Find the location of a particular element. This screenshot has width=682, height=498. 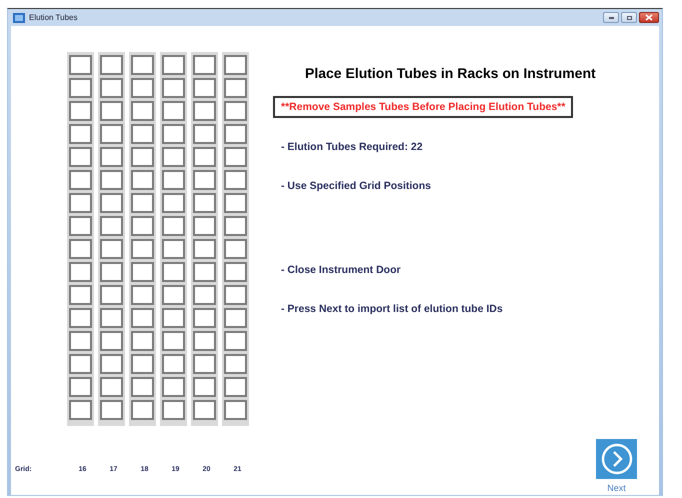

close-button is located at coordinates (649, 17).